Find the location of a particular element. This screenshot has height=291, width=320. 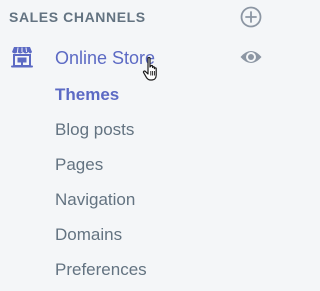

sales-channels-header: SALES CHANNELS is located at coordinates (135, 17).